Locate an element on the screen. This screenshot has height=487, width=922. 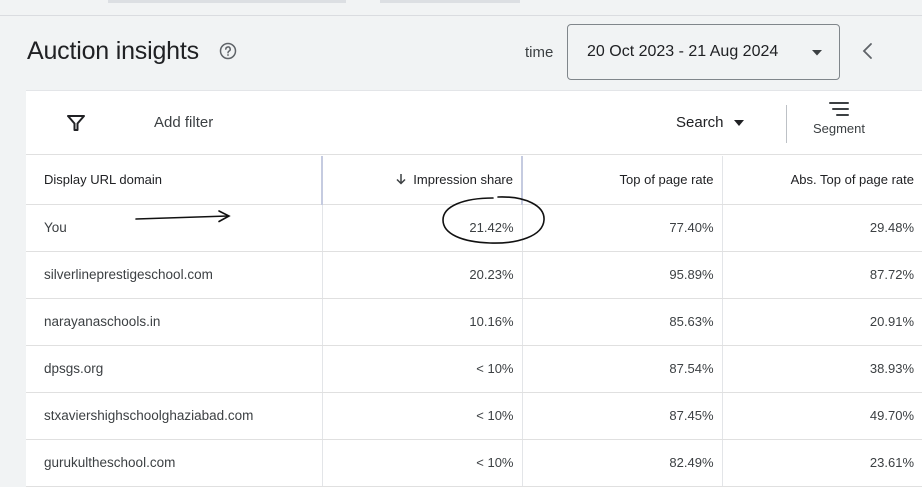
top-of-page-rate-cell: 77.40% is located at coordinates (621, 228).